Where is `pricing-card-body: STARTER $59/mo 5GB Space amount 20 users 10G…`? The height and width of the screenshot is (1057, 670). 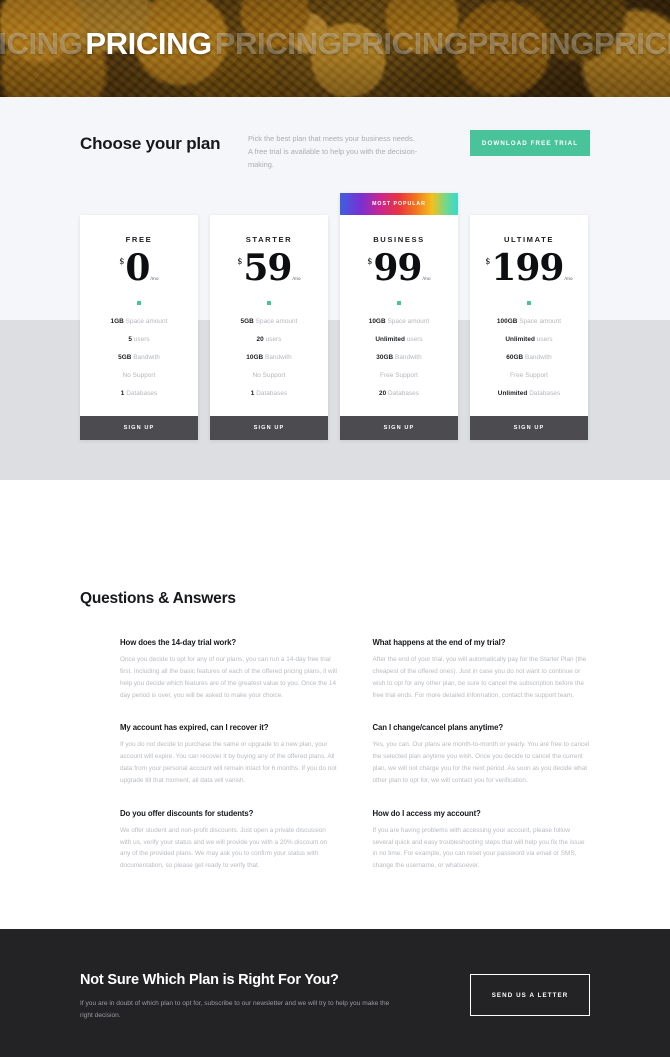 pricing-card-body: STARTER $59/mo 5GB Space amount 20 users 10G… is located at coordinates (269, 311).